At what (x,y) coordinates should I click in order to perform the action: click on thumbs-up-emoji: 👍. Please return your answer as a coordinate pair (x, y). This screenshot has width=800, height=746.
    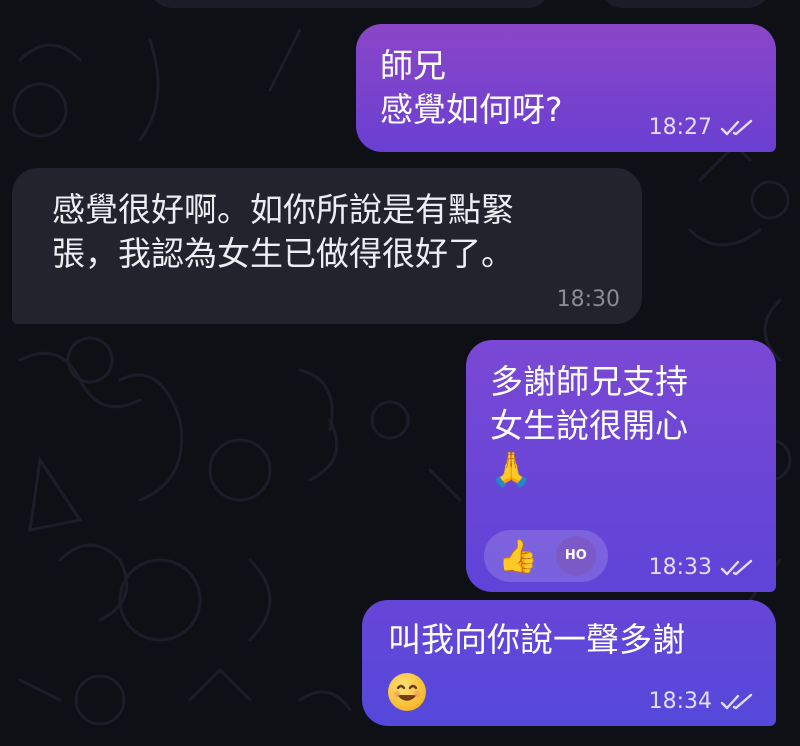
    Looking at the image, I should click on (518, 556).